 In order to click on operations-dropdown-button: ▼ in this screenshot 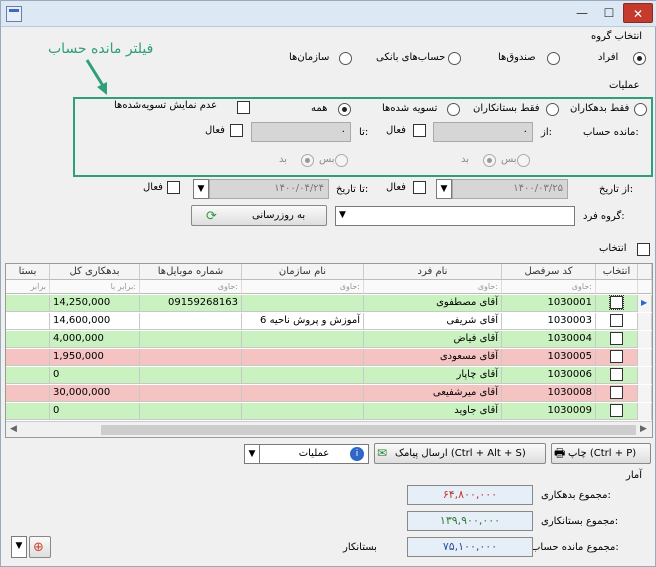, I will do `click(252, 454)`.